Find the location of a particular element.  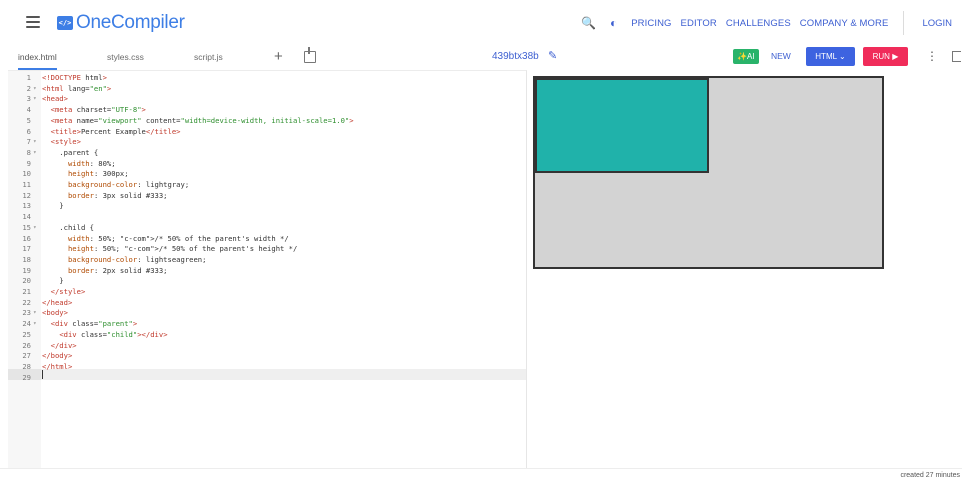

code-text: border: 3px solid #333; is located at coordinates (117, 195).